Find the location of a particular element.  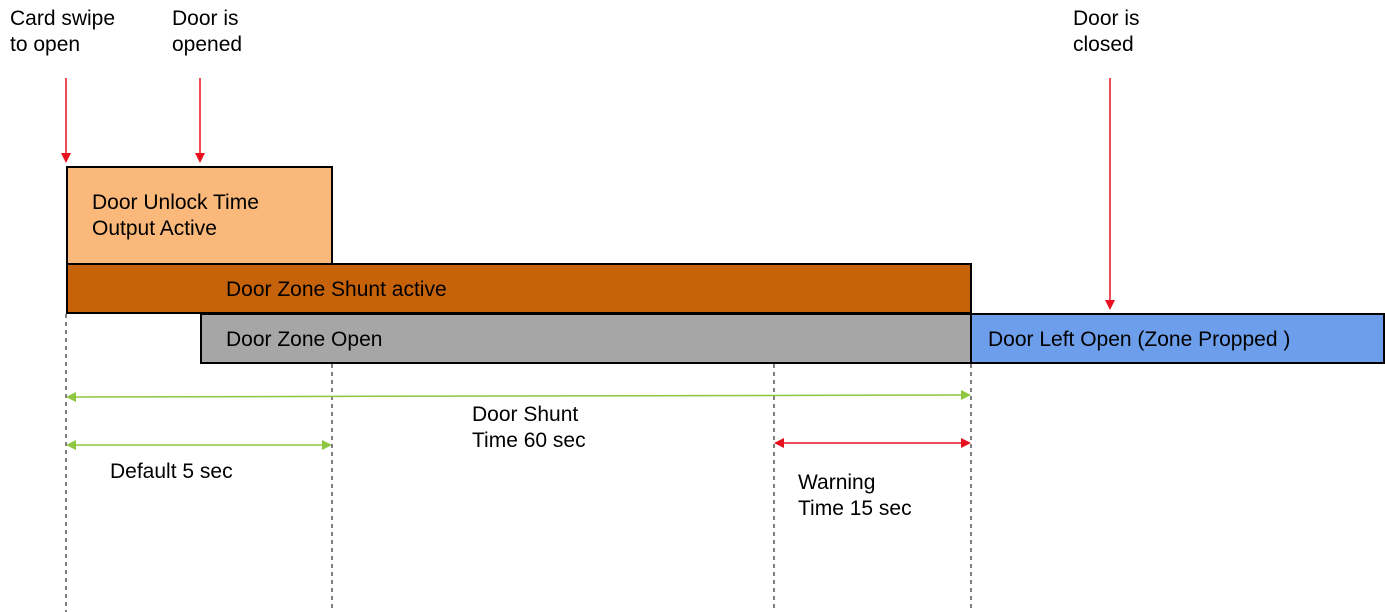

shunt-time-arrow is located at coordinates (518, 396).